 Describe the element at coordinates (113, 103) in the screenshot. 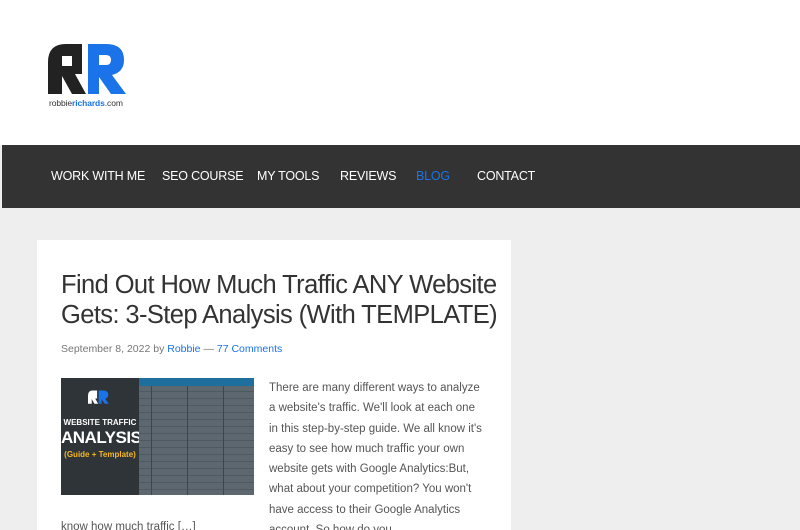

I see `logo-text-post: .com` at that location.